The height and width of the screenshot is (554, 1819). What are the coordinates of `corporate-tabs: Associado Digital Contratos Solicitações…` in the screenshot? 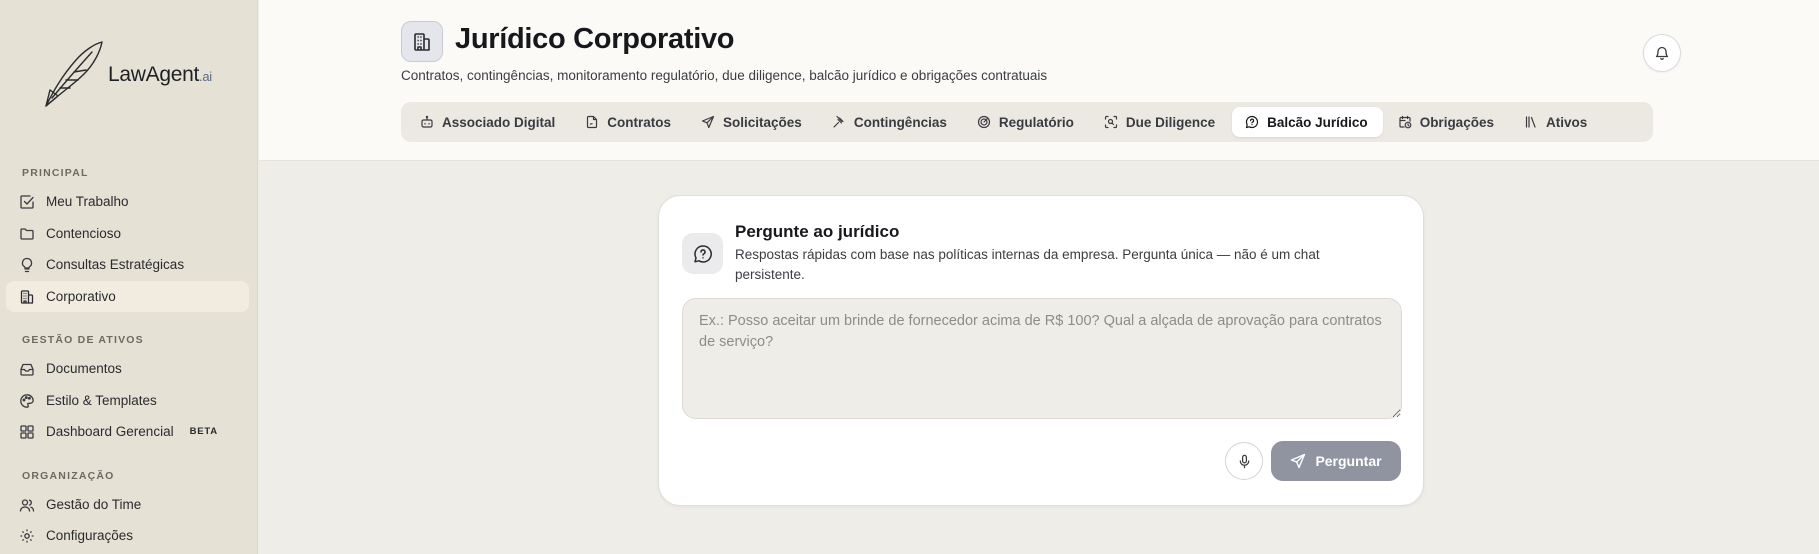 It's located at (1027, 122).